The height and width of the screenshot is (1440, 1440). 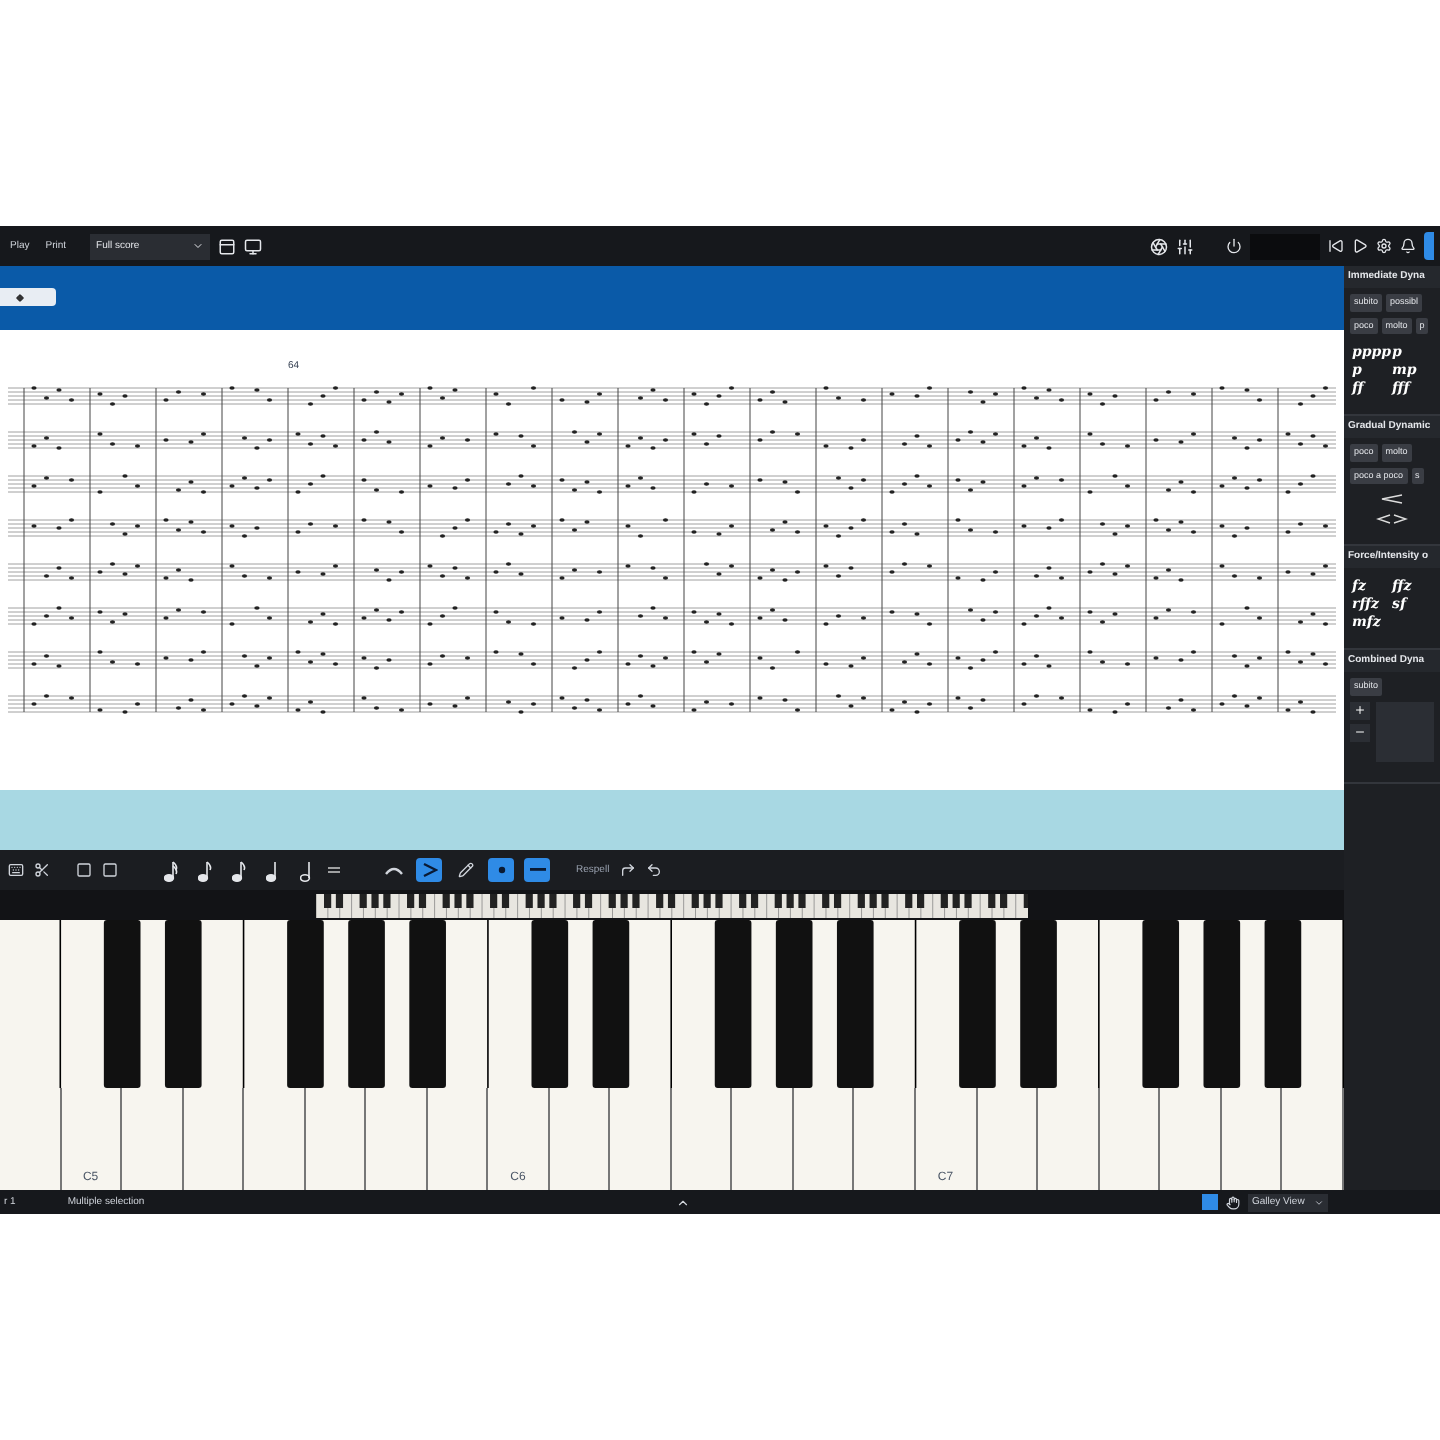 What do you see at coordinates (1384, 246) in the screenshot?
I see `settings-icon` at bounding box center [1384, 246].